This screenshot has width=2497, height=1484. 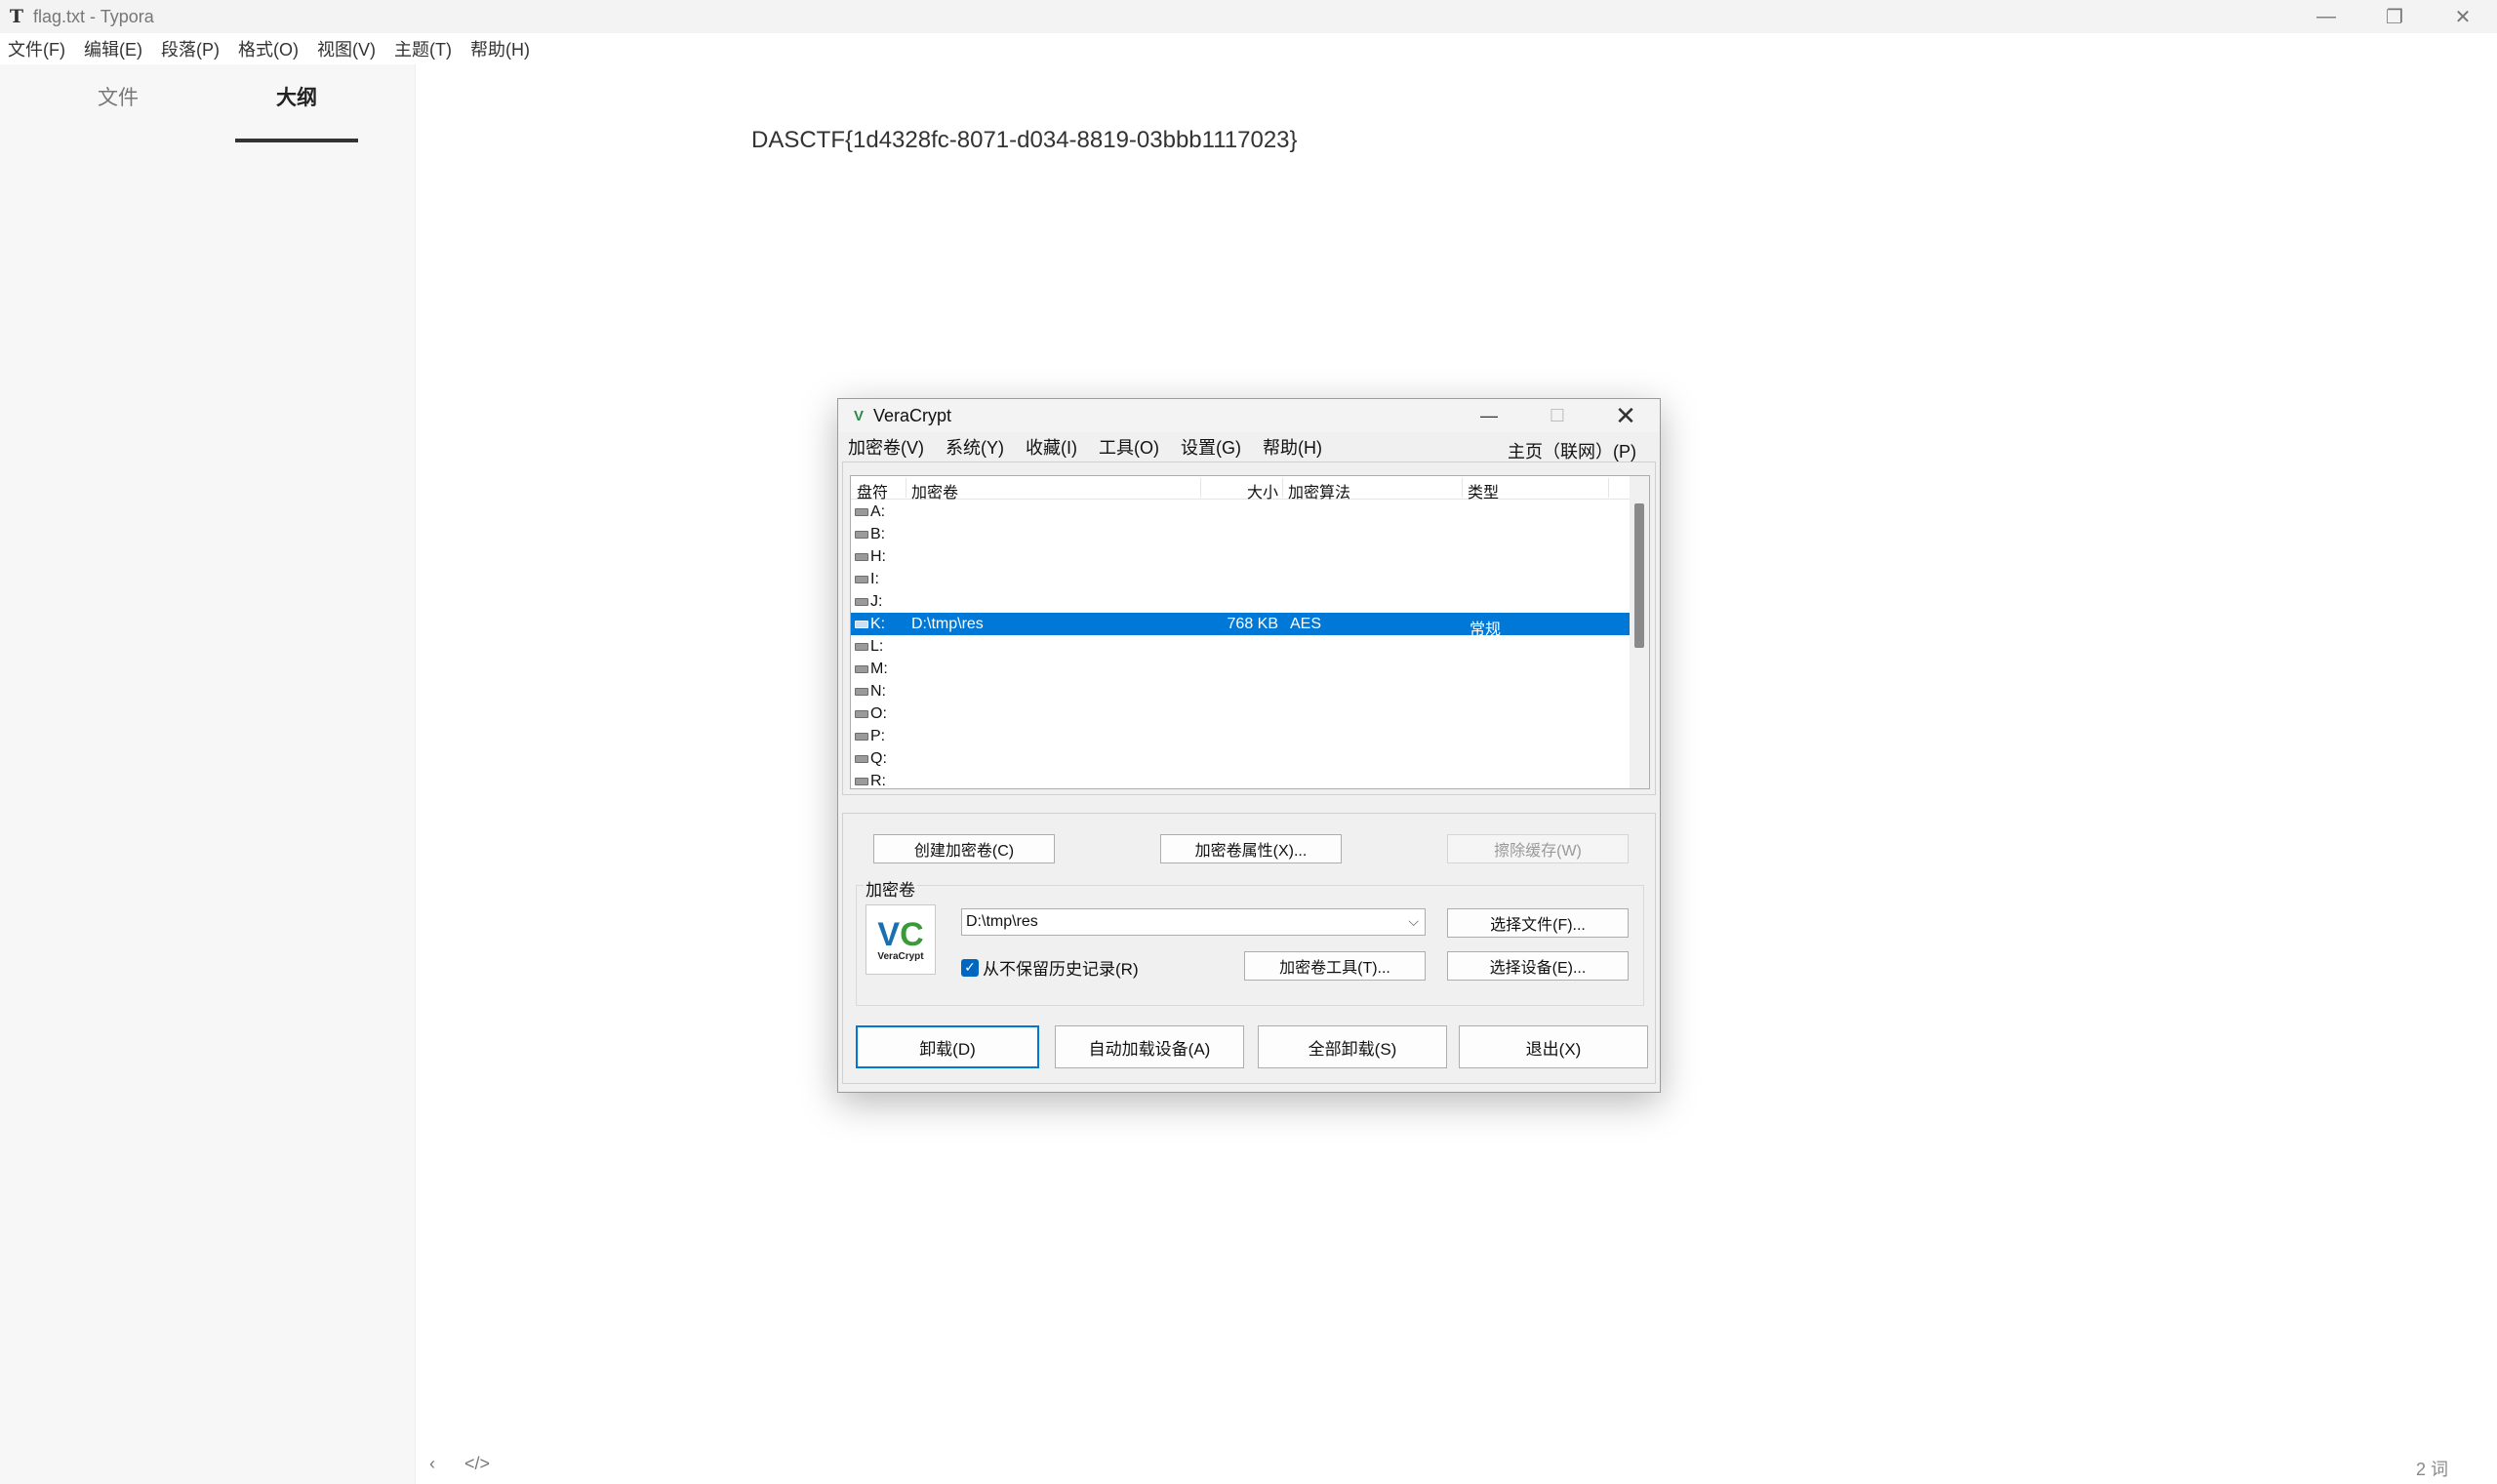 I want to click on drive-list-scrollbar, so click(x=1639, y=632).